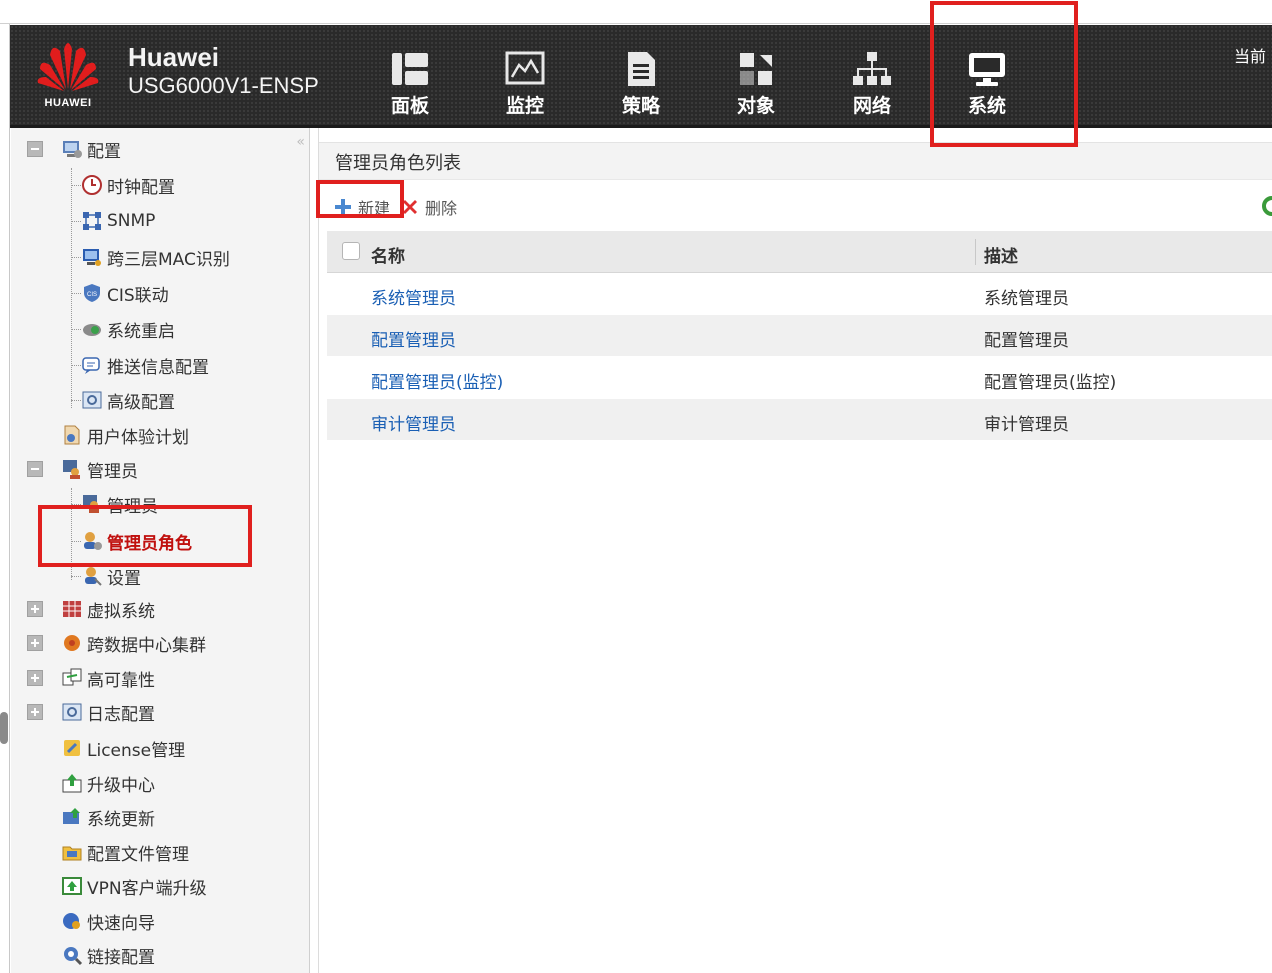 Image resolution: width=1272 pixels, height=973 pixels. I want to click on table-row: 配置管理员 配置管理员, so click(799, 336).